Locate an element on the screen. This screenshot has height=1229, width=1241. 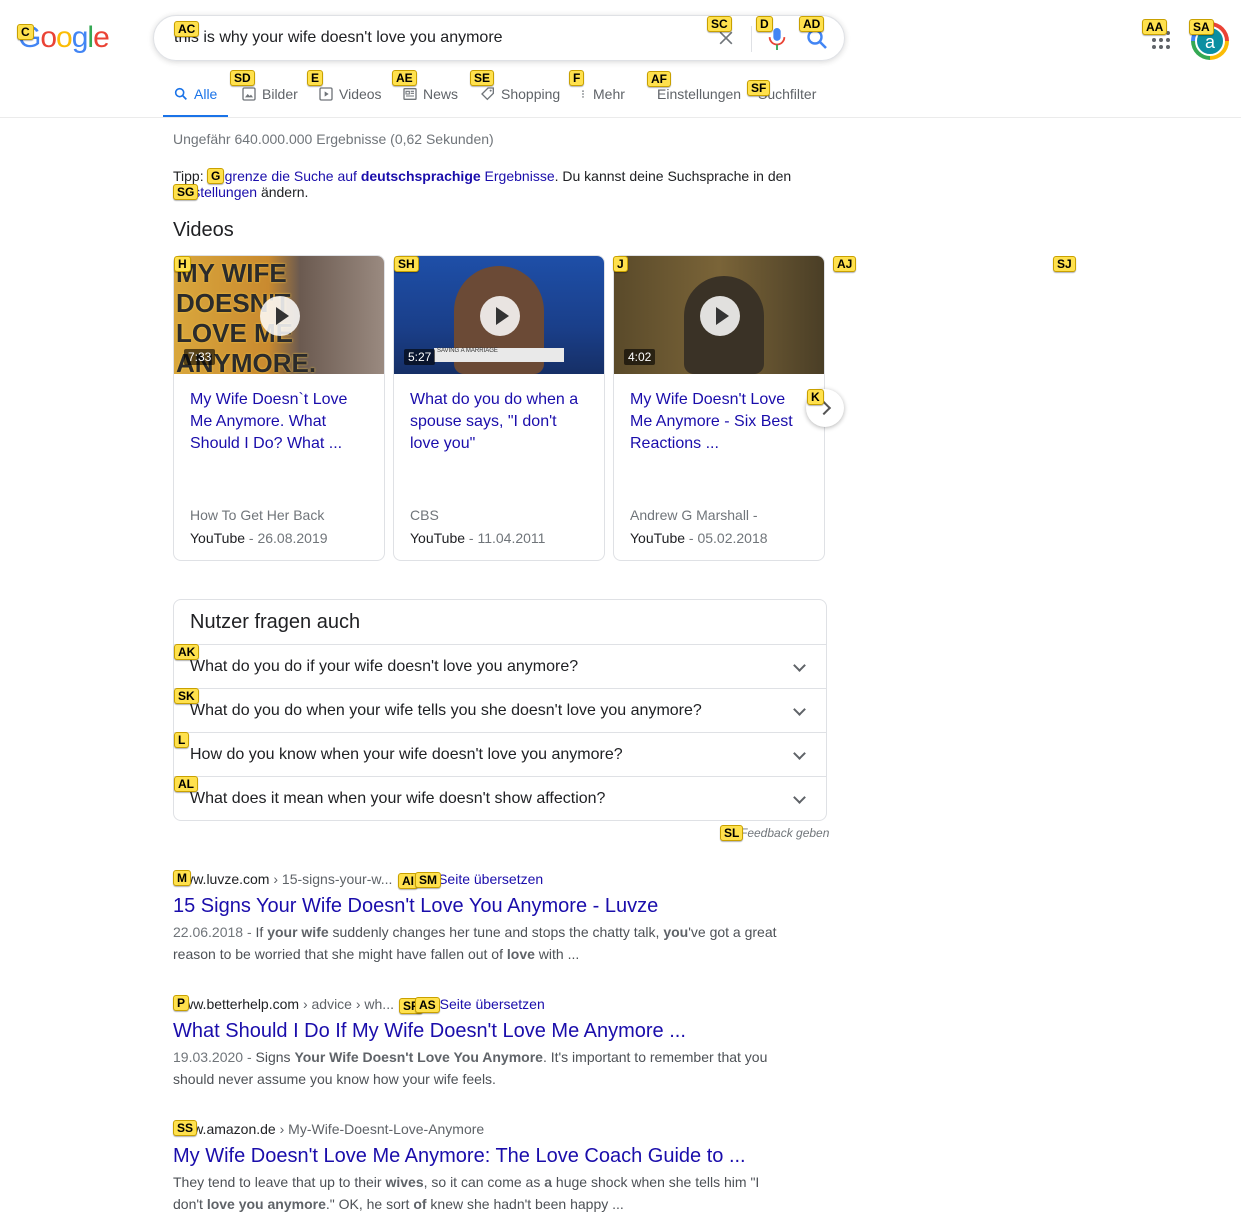
hint-badge: SE is located at coordinates (482, 78).